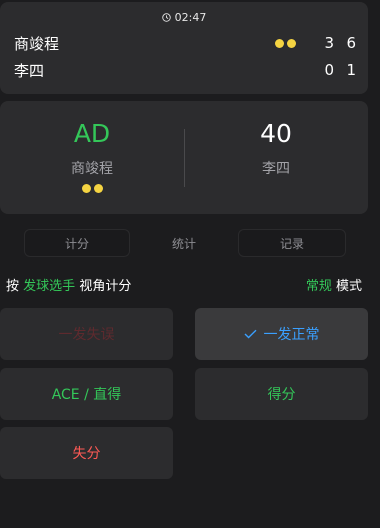 The height and width of the screenshot is (528, 380). I want to click on player-1-sets: 6, so click(351, 43).